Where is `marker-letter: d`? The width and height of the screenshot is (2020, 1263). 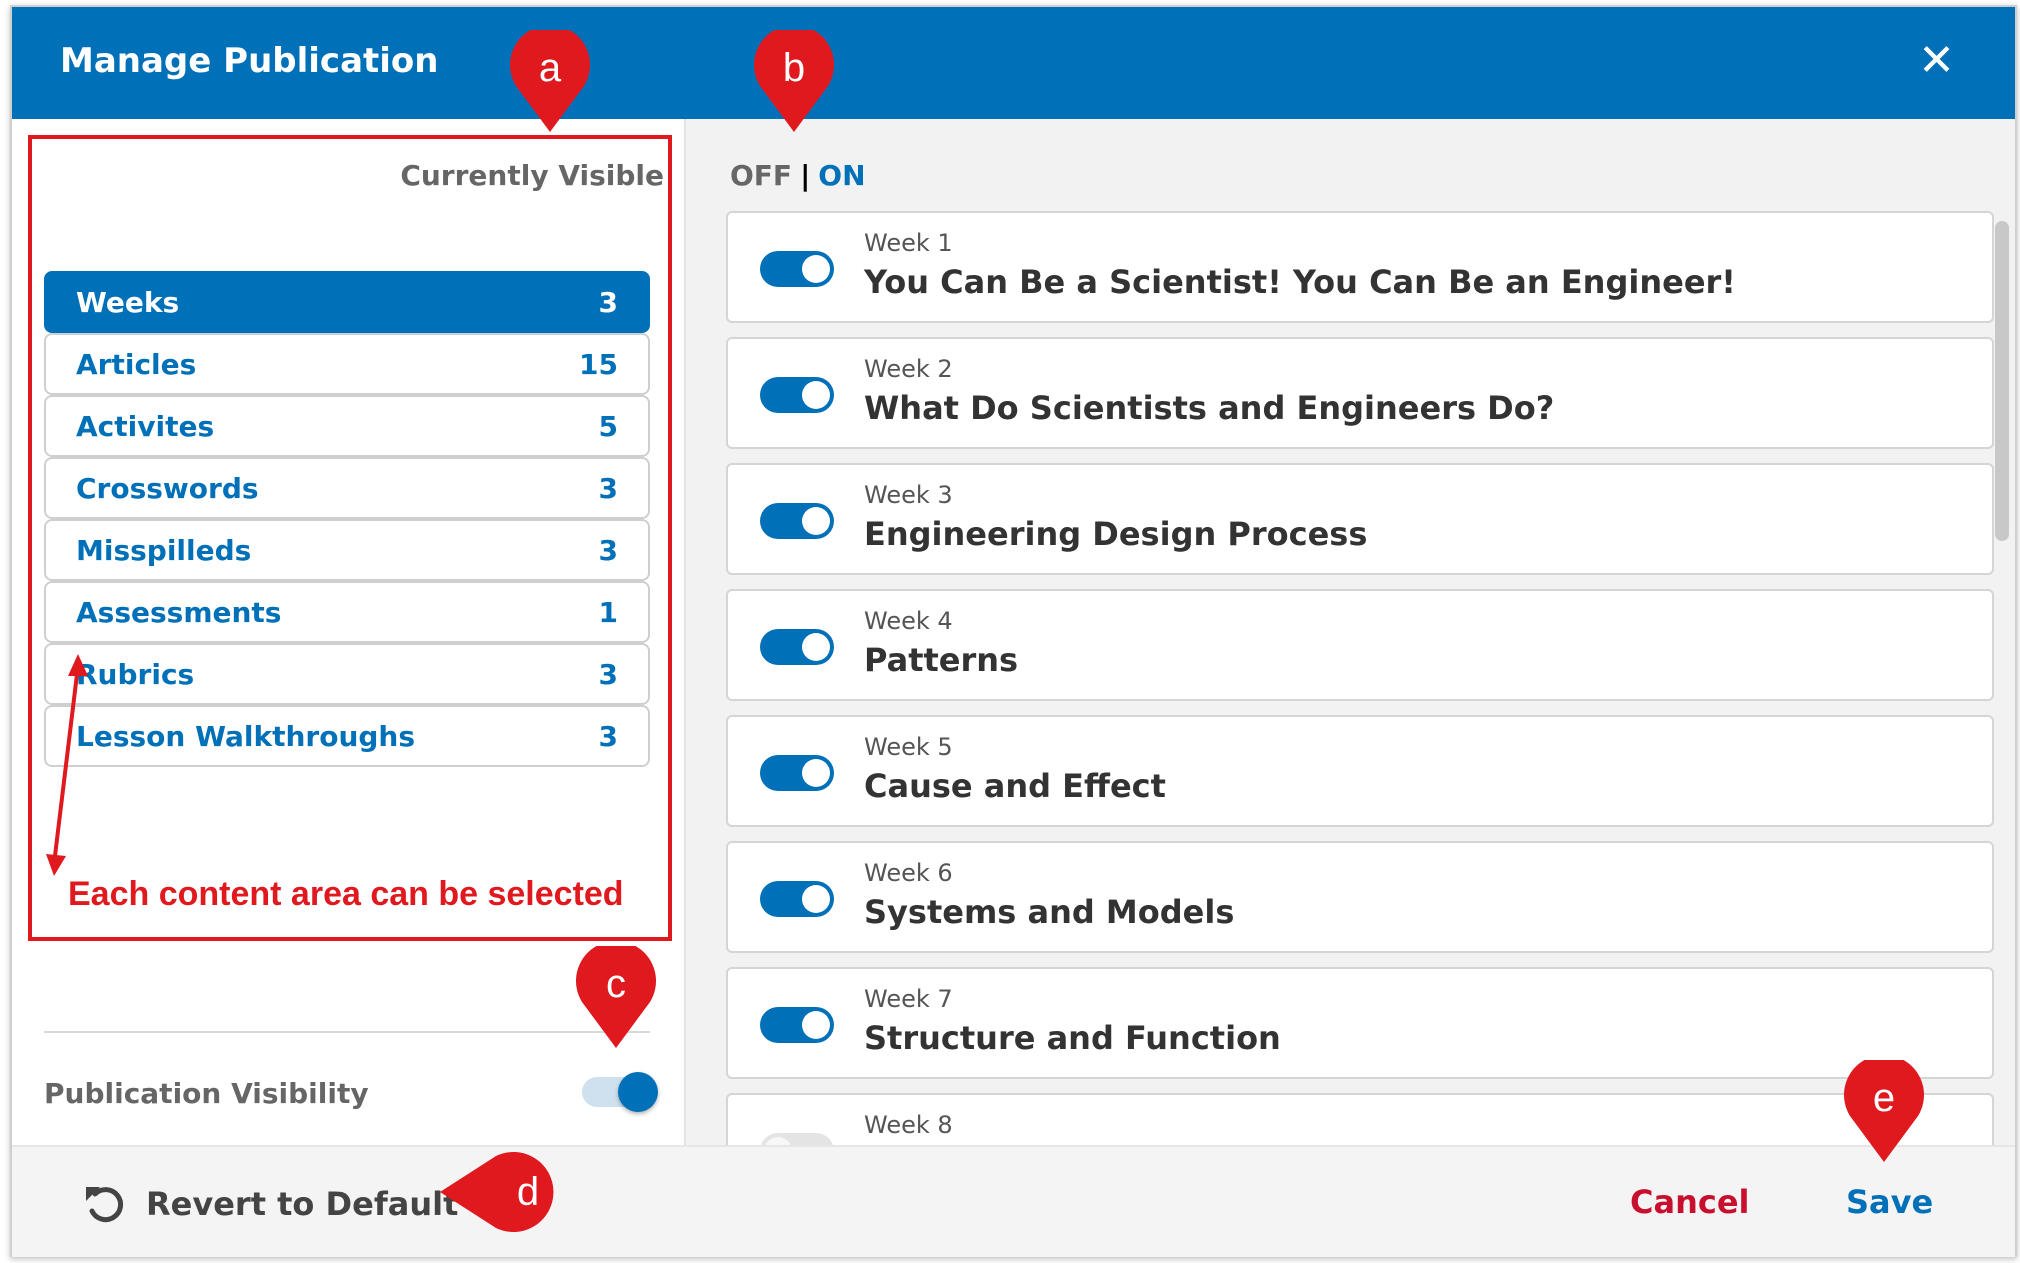 marker-letter: d is located at coordinates (528, 1192).